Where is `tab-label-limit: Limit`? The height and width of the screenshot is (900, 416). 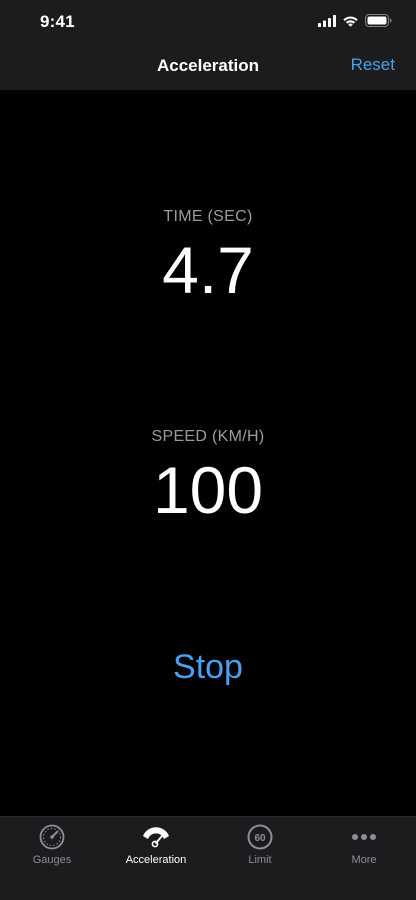 tab-label-limit: Limit is located at coordinates (260, 860).